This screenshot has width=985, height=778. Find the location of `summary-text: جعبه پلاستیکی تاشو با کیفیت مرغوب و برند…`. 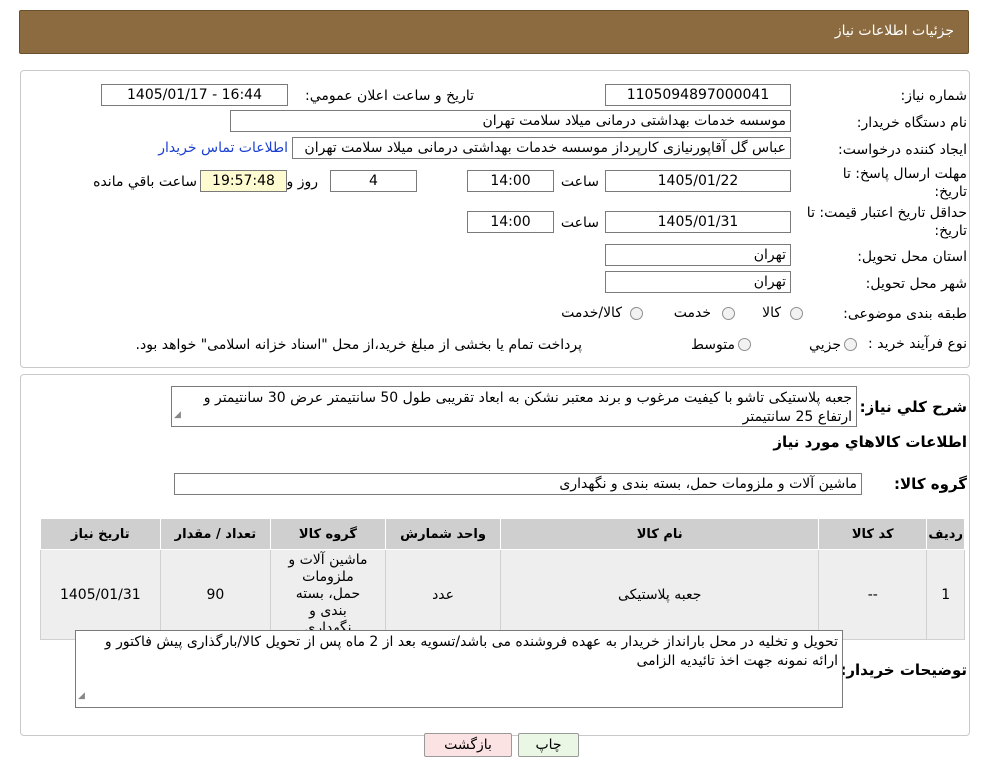

summary-text: جعبه پلاستیکی تاشو با کیفیت مرغوب و برند… is located at coordinates (527, 407).